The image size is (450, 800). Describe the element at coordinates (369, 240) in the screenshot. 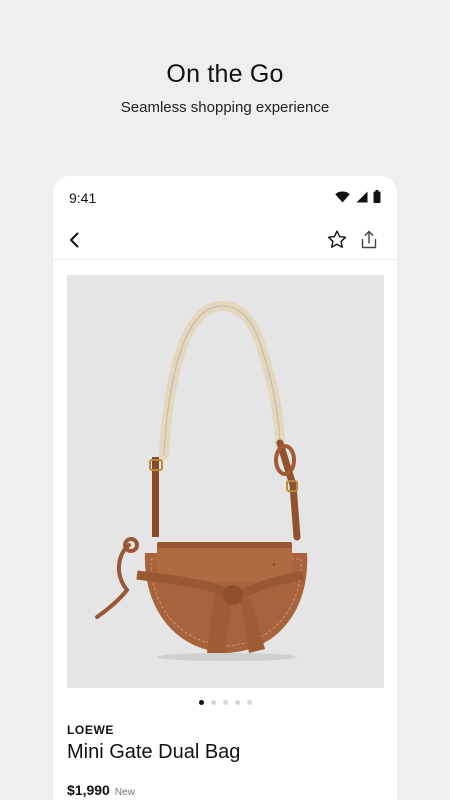

I see `share-icon` at that location.